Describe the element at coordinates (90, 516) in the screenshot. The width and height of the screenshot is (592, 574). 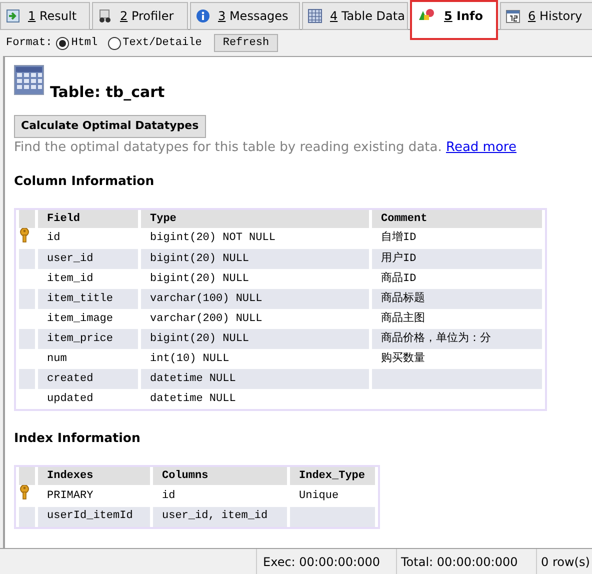
I see `table-cell: userId_itemId` at that location.